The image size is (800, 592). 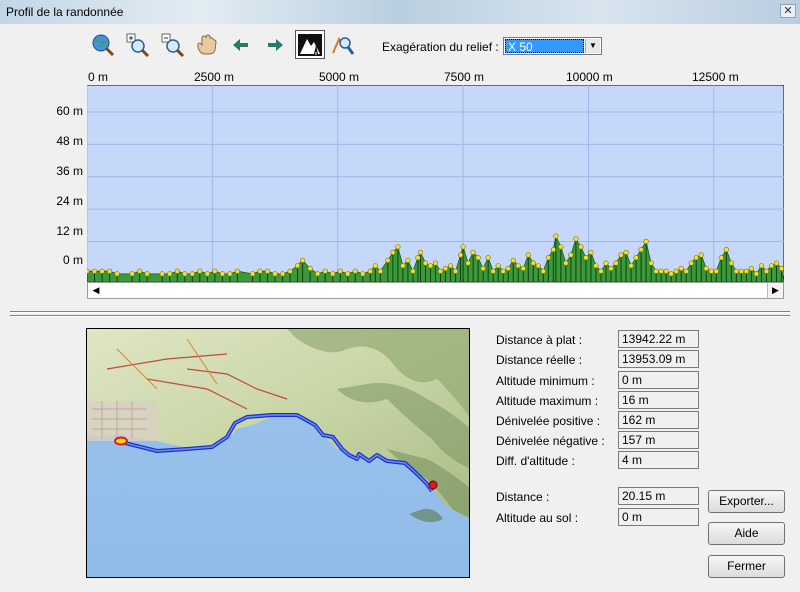 I want to click on y-tick-label: 60 m, so click(x=69, y=111).